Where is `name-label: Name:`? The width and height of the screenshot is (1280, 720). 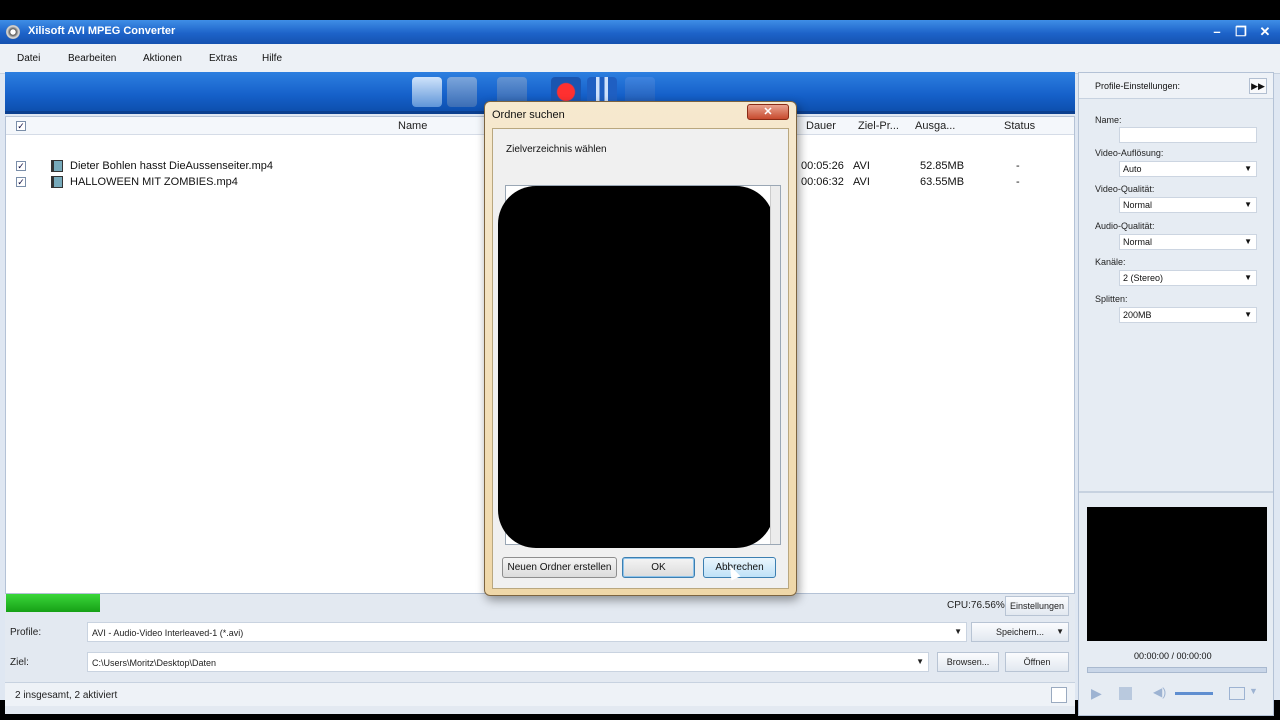 name-label: Name: is located at coordinates (1108, 120).